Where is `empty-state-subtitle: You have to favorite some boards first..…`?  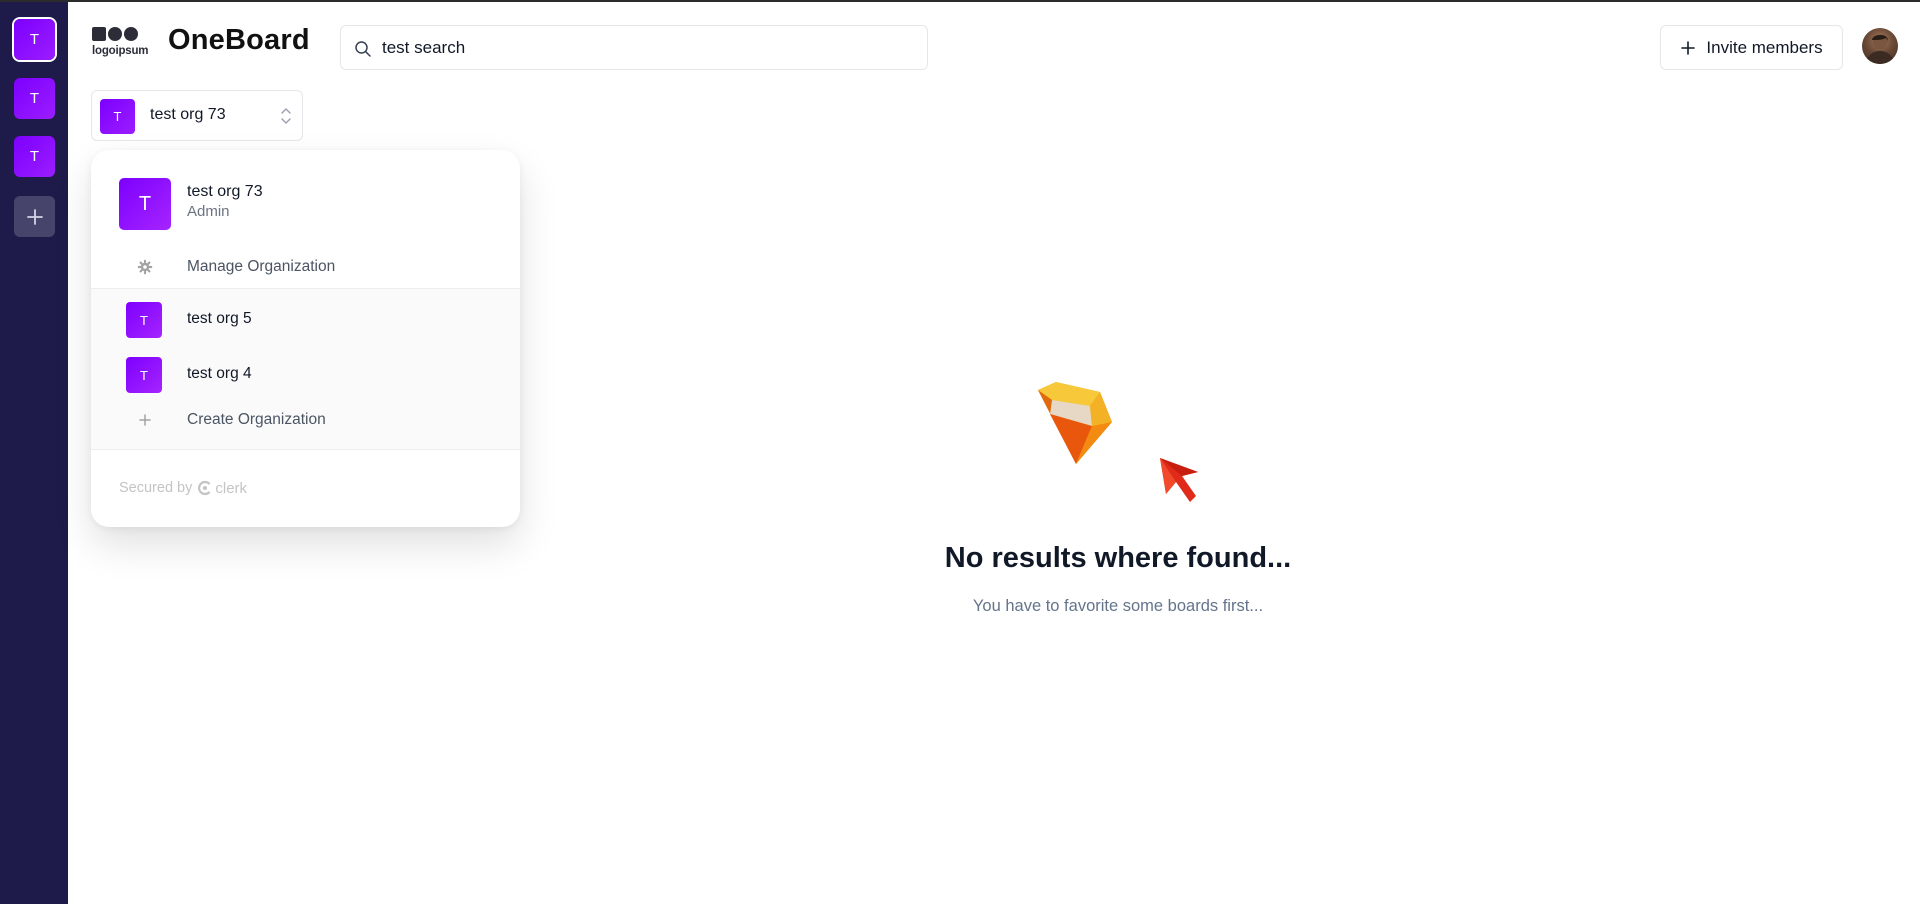 empty-state-subtitle: You have to favorite some boards first..… is located at coordinates (1118, 606).